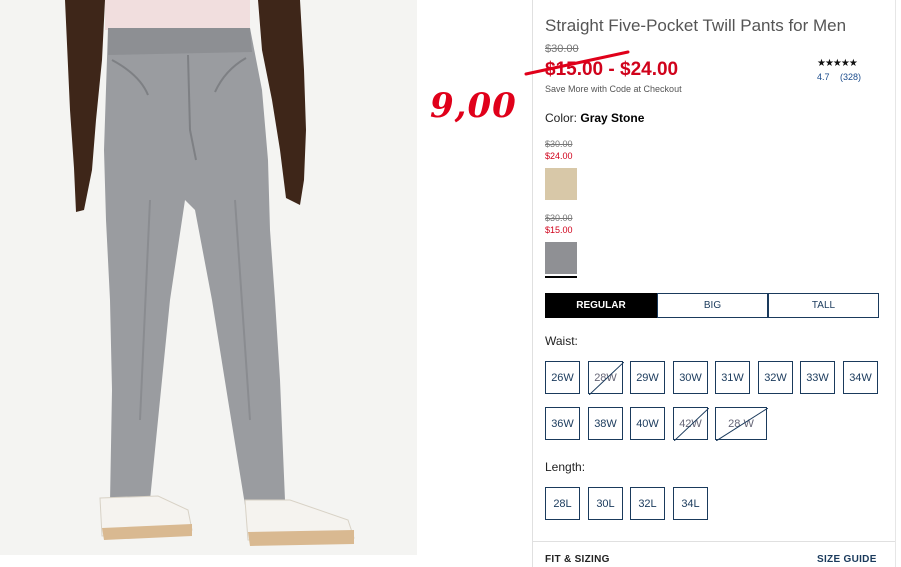 The height and width of the screenshot is (567, 901). Describe the element at coordinates (613, 89) in the screenshot. I see `save-more-note: Save More with Code at Checkout` at that location.